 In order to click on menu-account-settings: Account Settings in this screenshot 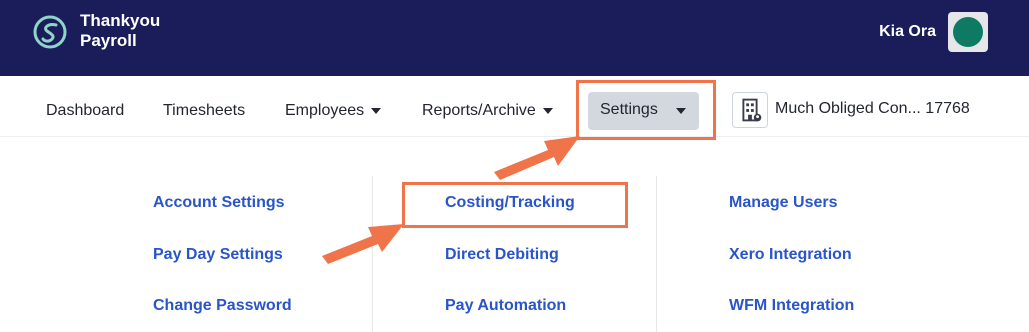, I will do `click(219, 203)`.